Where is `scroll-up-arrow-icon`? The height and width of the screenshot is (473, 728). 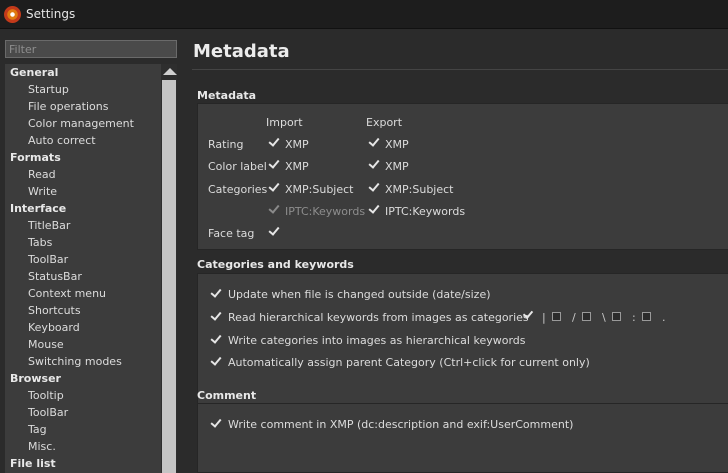
scroll-up-arrow-icon is located at coordinates (170, 71).